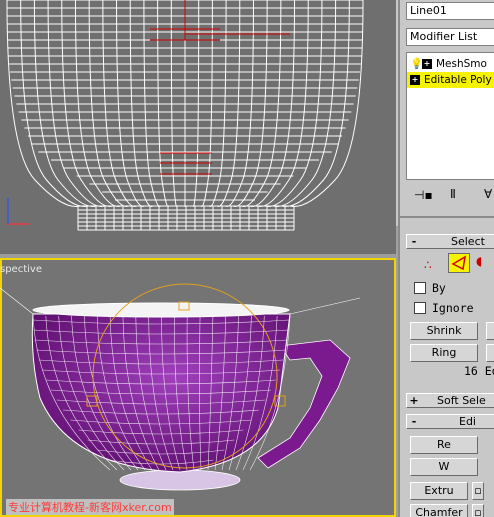 This screenshot has height=517, width=494. I want to click on remove-button: Re, so click(444, 445).